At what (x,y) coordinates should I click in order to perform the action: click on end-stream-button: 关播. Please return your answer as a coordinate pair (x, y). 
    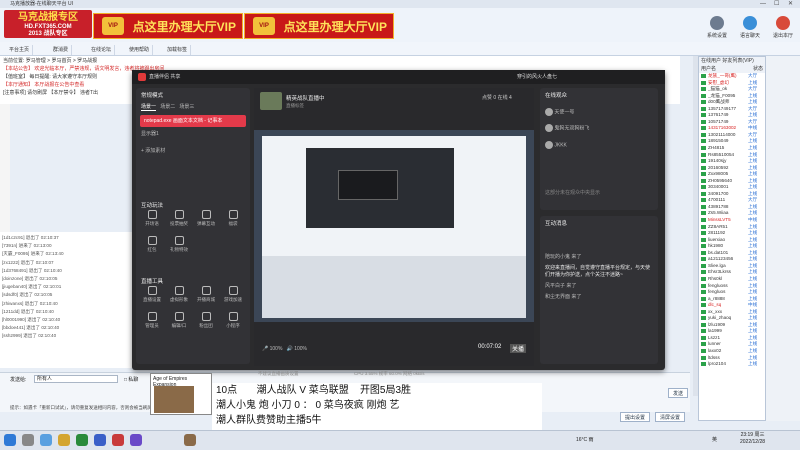
    Looking at the image, I should click on (518, 348).